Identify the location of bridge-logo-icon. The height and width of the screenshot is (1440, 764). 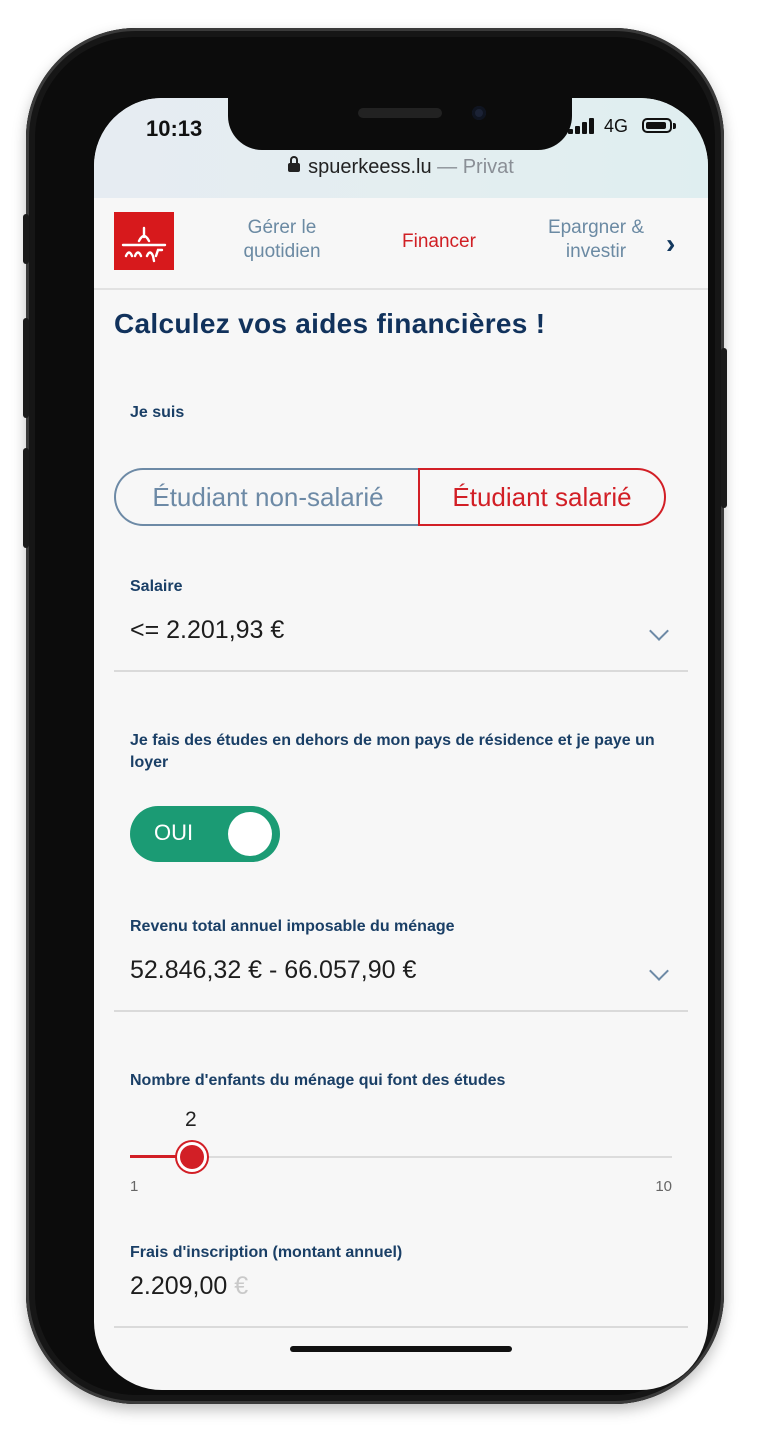
(144, 244).